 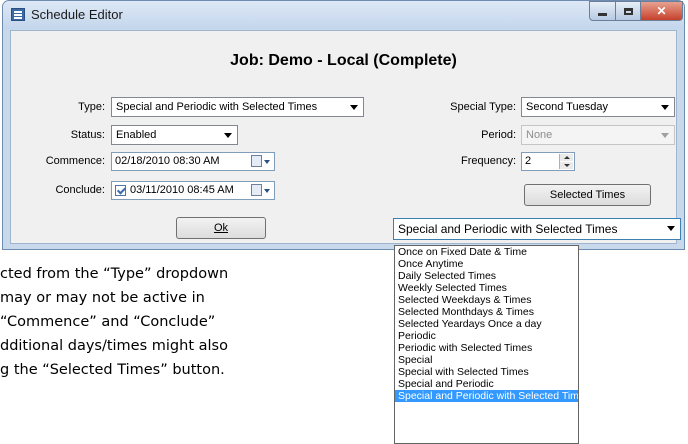 What do you see at coordinates (112, 370) in the screenshot?
I see `body-line: g the “Selected Times” button.` at bounding box center [112, 370].